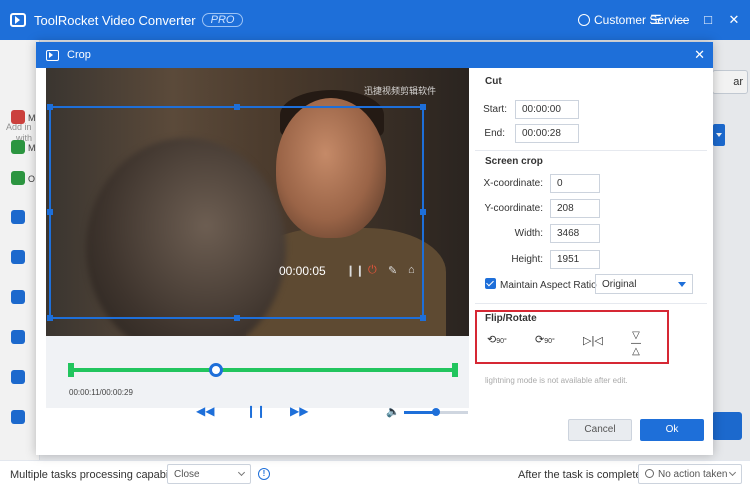  I want to click on rotate-left-icon: ⟲90°, so click(497, 339).